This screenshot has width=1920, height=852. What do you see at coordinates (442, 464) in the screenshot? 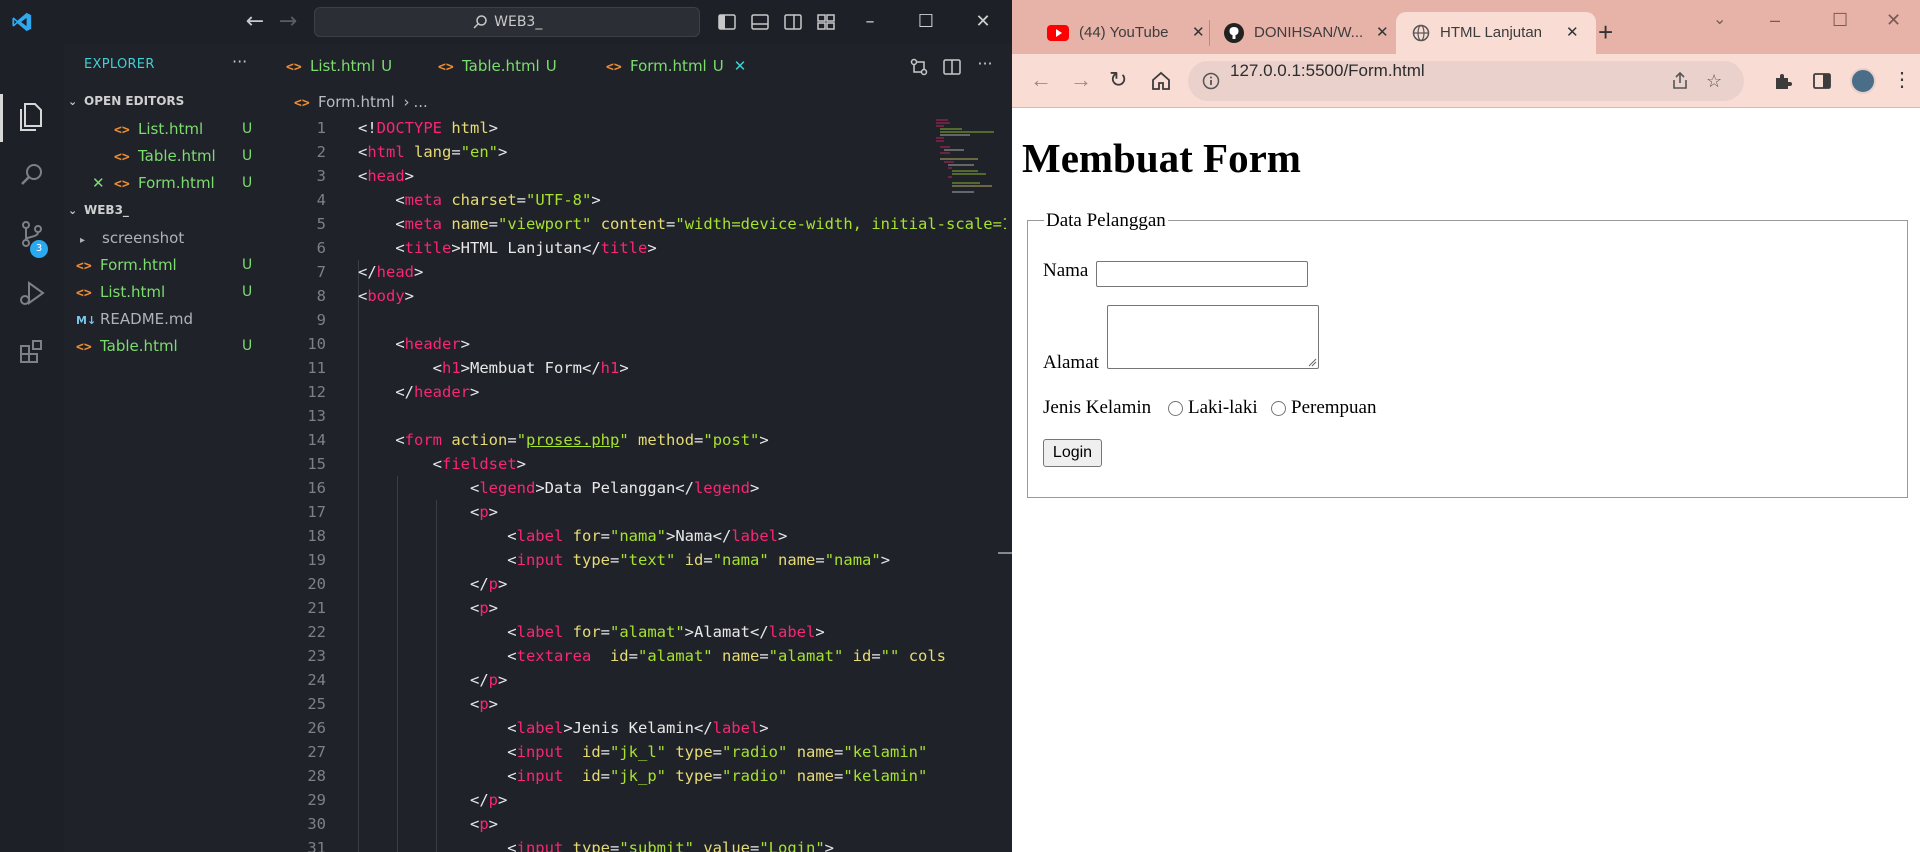
I see `line-content: <fieldset>` at bounding box center [442, 464].